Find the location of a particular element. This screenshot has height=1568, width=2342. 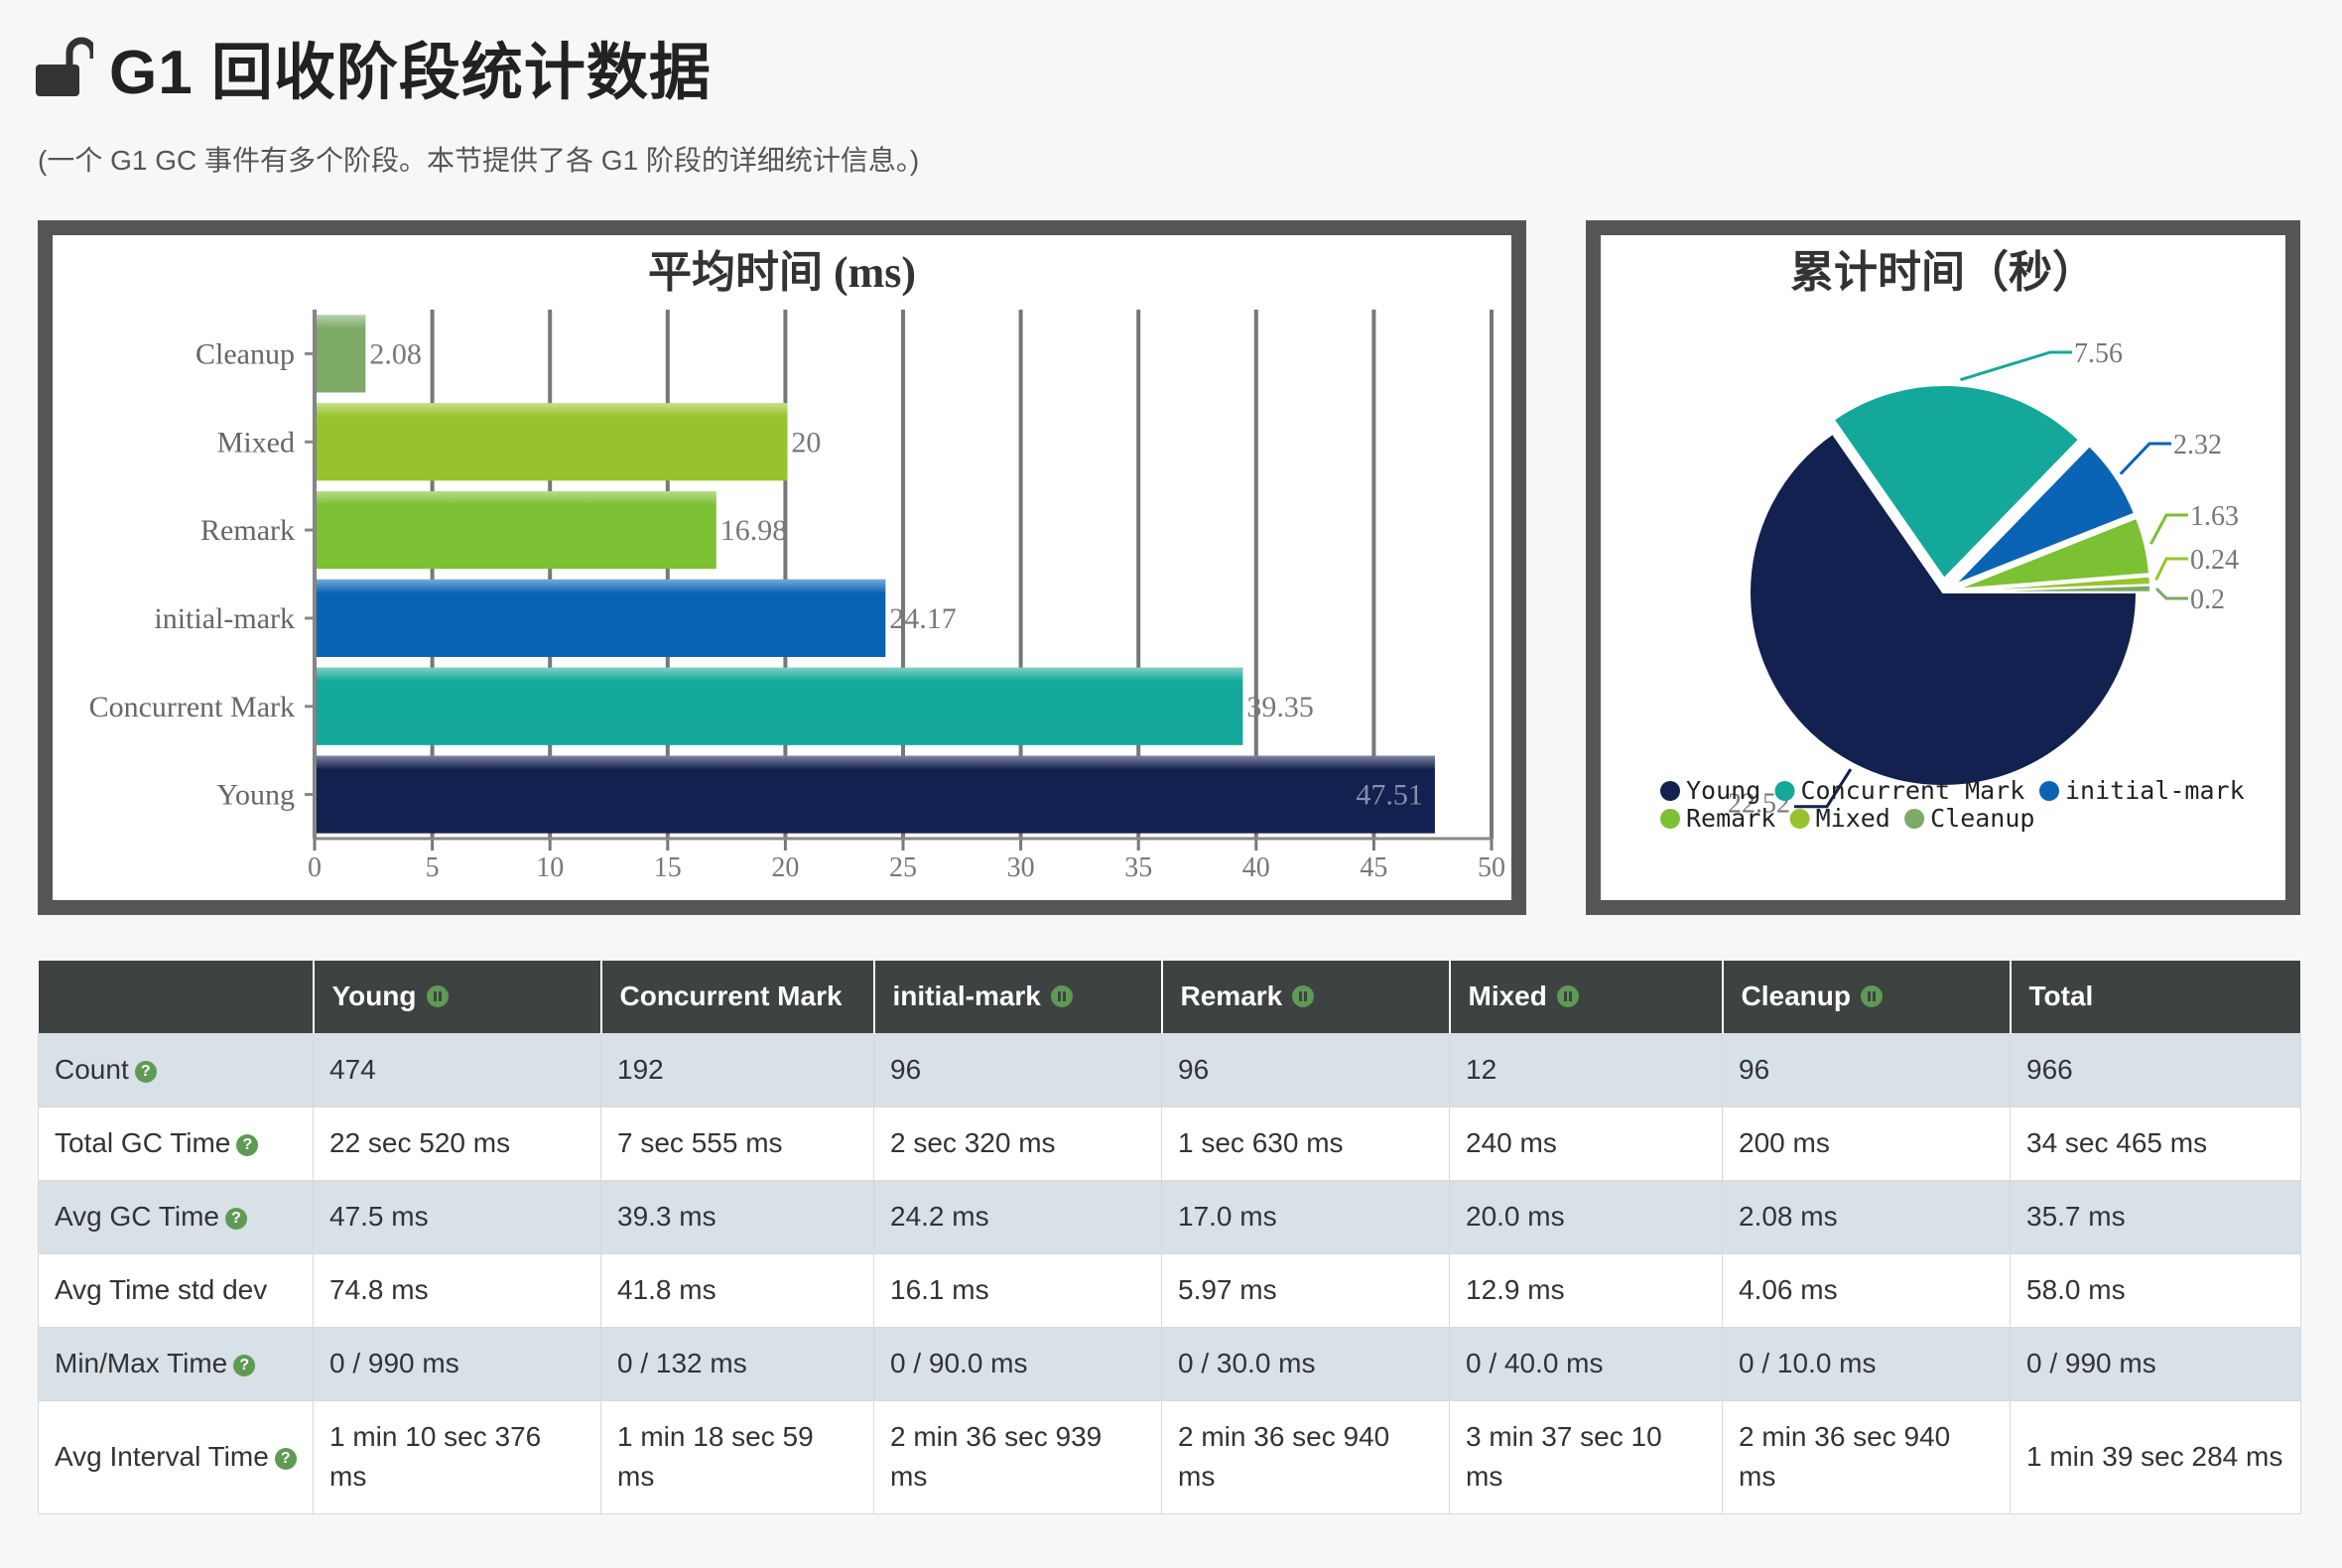

table-cell: 34 sec 465 ms is located at coordinates (2155, 1143).